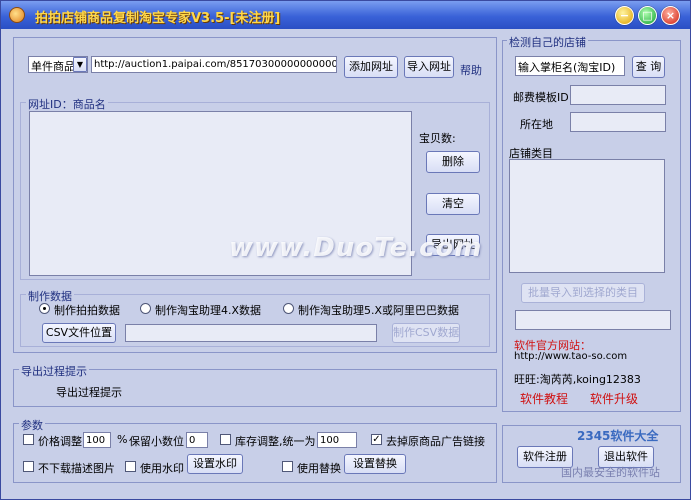  Describe the element at coordinates (76, 468) in the screenshot. I see `no-desc-image-label: 不下载描述图片` at that location.